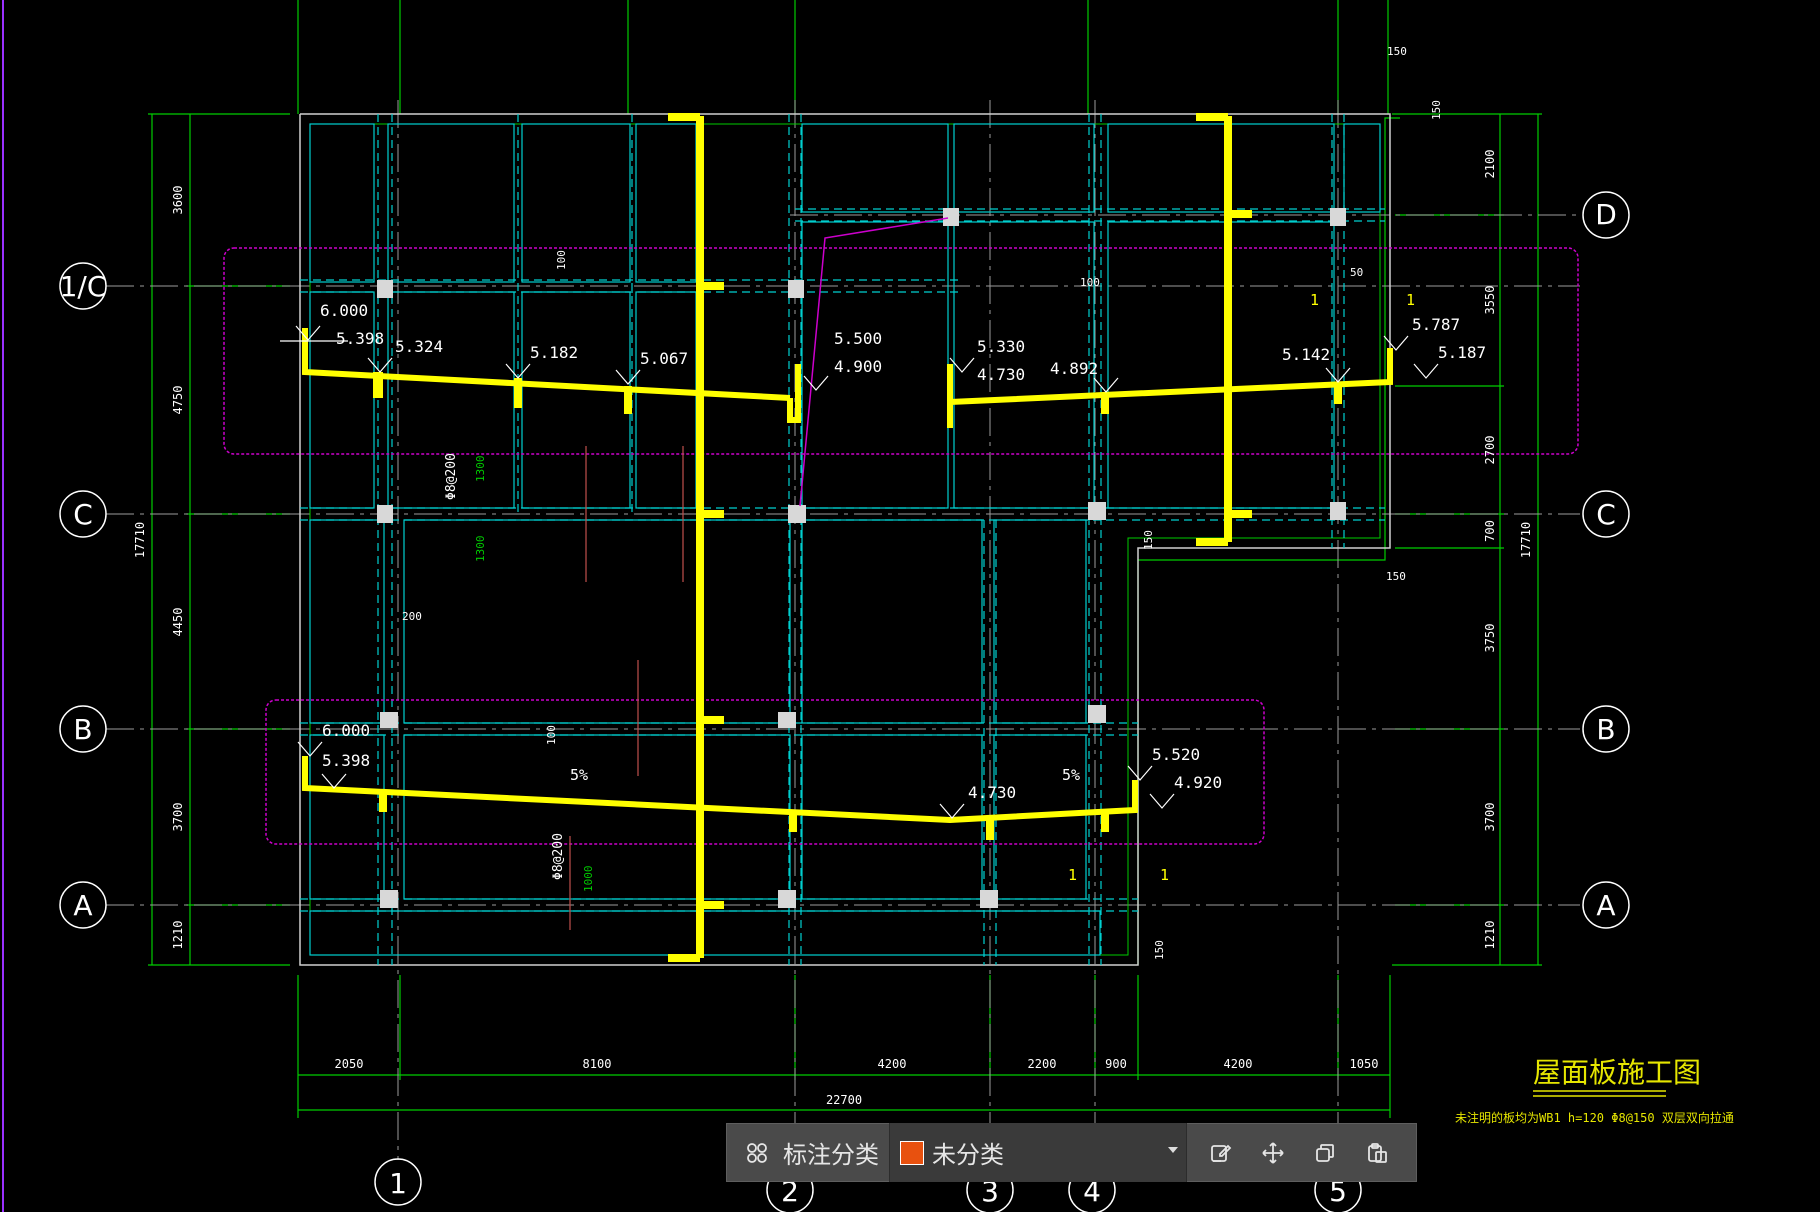 The height and width of the screenshot is (1212, 1820). Describe the element at coordinates (1617, 1072) in the screenshot. I see `drawing-title: 屋面板施工图` at that location.